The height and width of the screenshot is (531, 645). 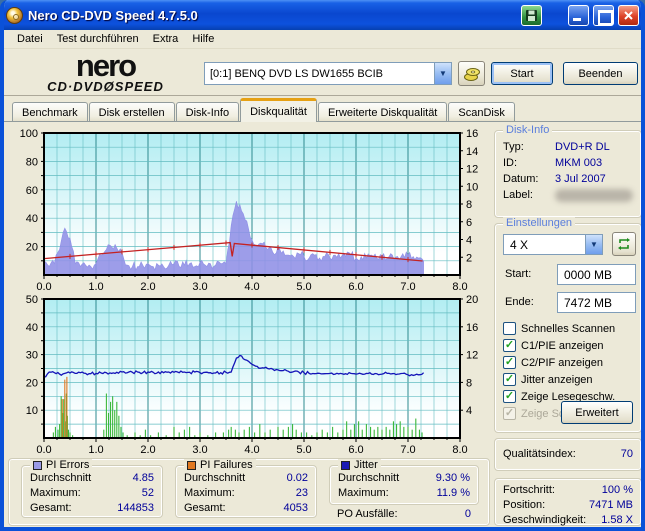 What do you see at coordinates (366, 465) in the screenshot?
I see `jitter-title-text: Jitter` at bounding box center [366, 465].